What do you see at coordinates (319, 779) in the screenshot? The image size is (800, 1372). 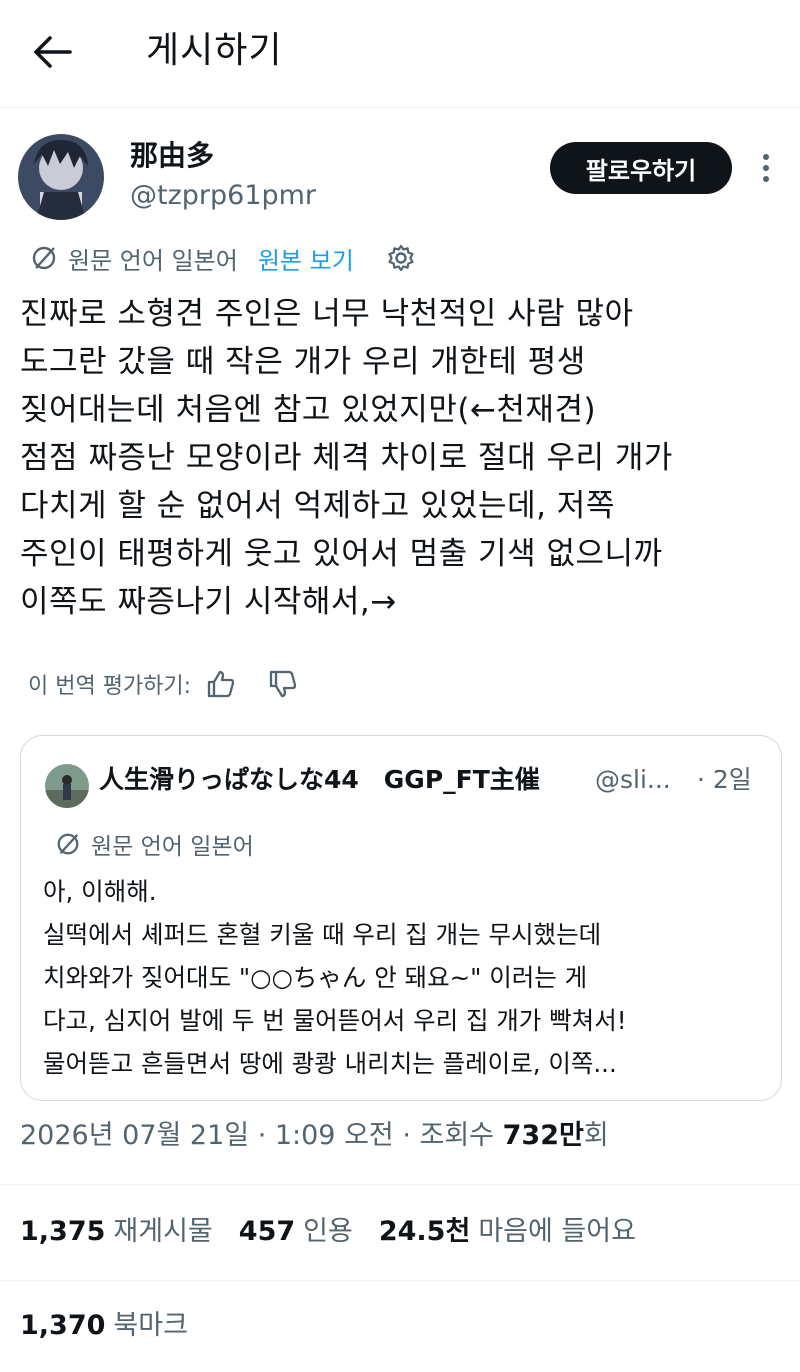 I see `quoted-author-name: 人生滑りっぱなしな44 GGP_FT主催` at bounding box center [319, 779].